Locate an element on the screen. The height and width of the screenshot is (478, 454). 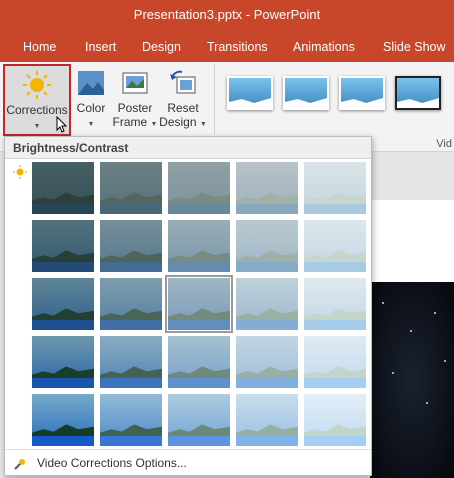
frame-label: Frame ▼ is located at coordinates (135, 122).